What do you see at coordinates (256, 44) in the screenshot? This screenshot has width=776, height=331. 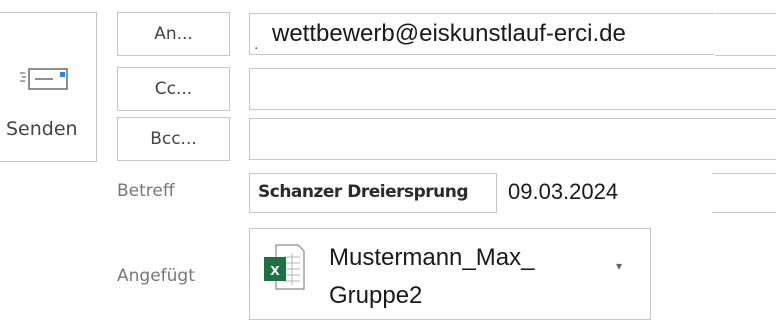 I see `text-caret: .` at bounding box center [256, 44].